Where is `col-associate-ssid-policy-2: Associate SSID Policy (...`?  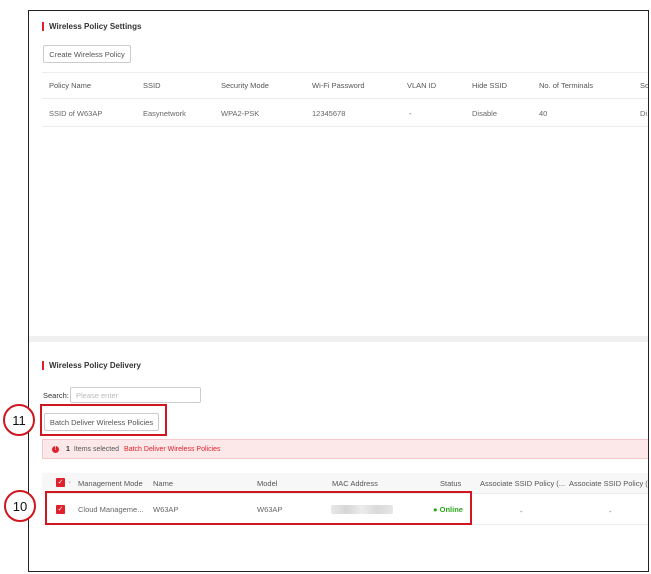
col-associate-ssid-policy-2: Associate SSID Policy (... is located at coordinates (608, 483).